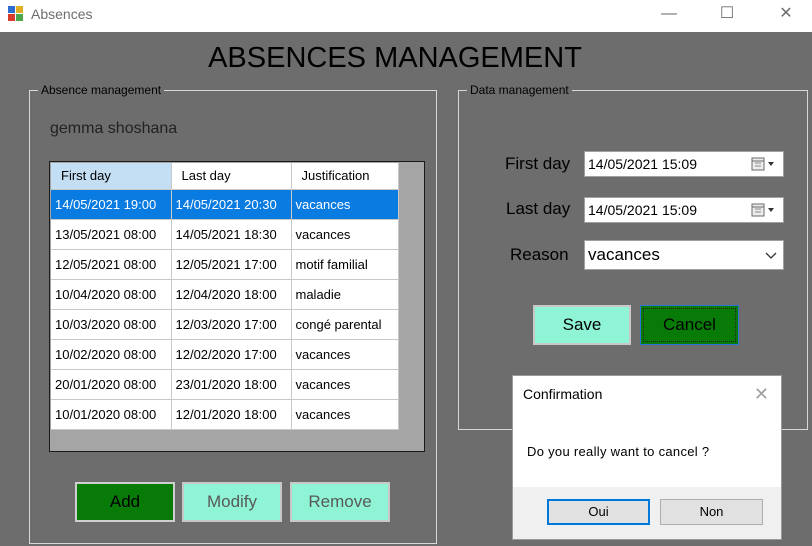  I want to click on window-title: Absences, so click(62, 14).